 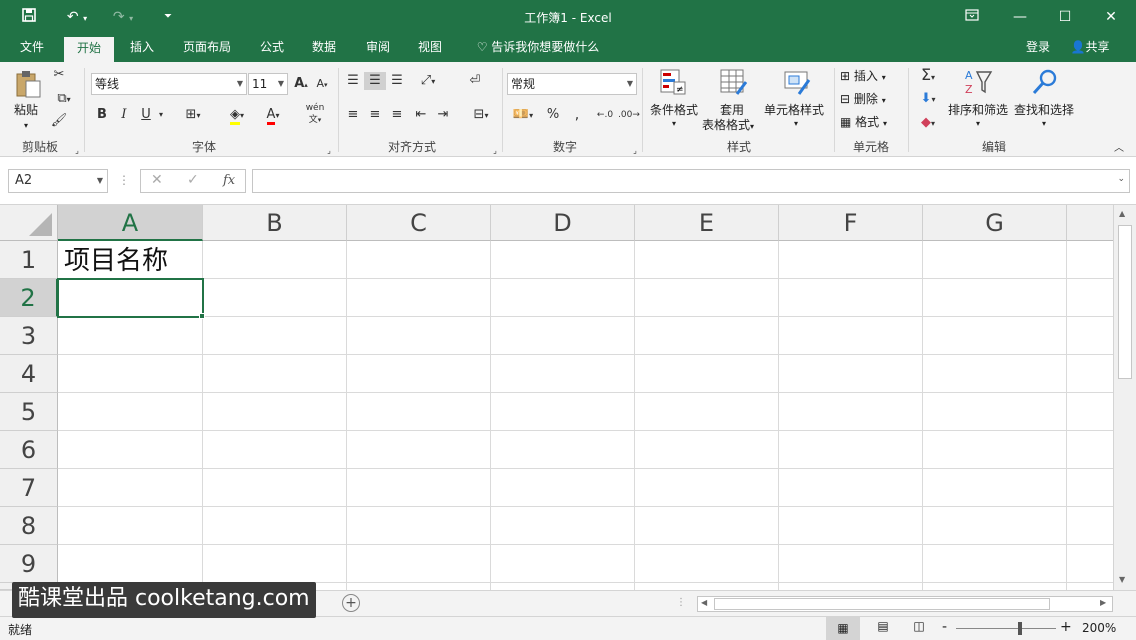 What do you see at coordinates (843, 628) in the screenshot?
I see `normal-view-icon: ▦` at bounding box center [843, 628].